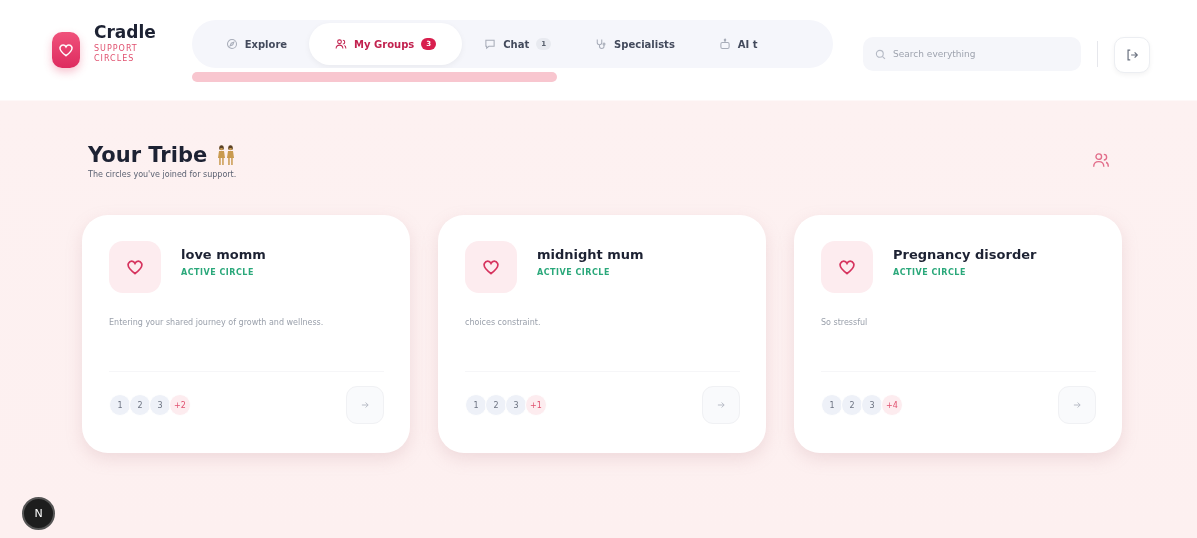 This screenshot has width=1197, height=538. Describe the element at coordinates (148, 155) in the screenshot. I see `page-title: Your Tribe` at that location.